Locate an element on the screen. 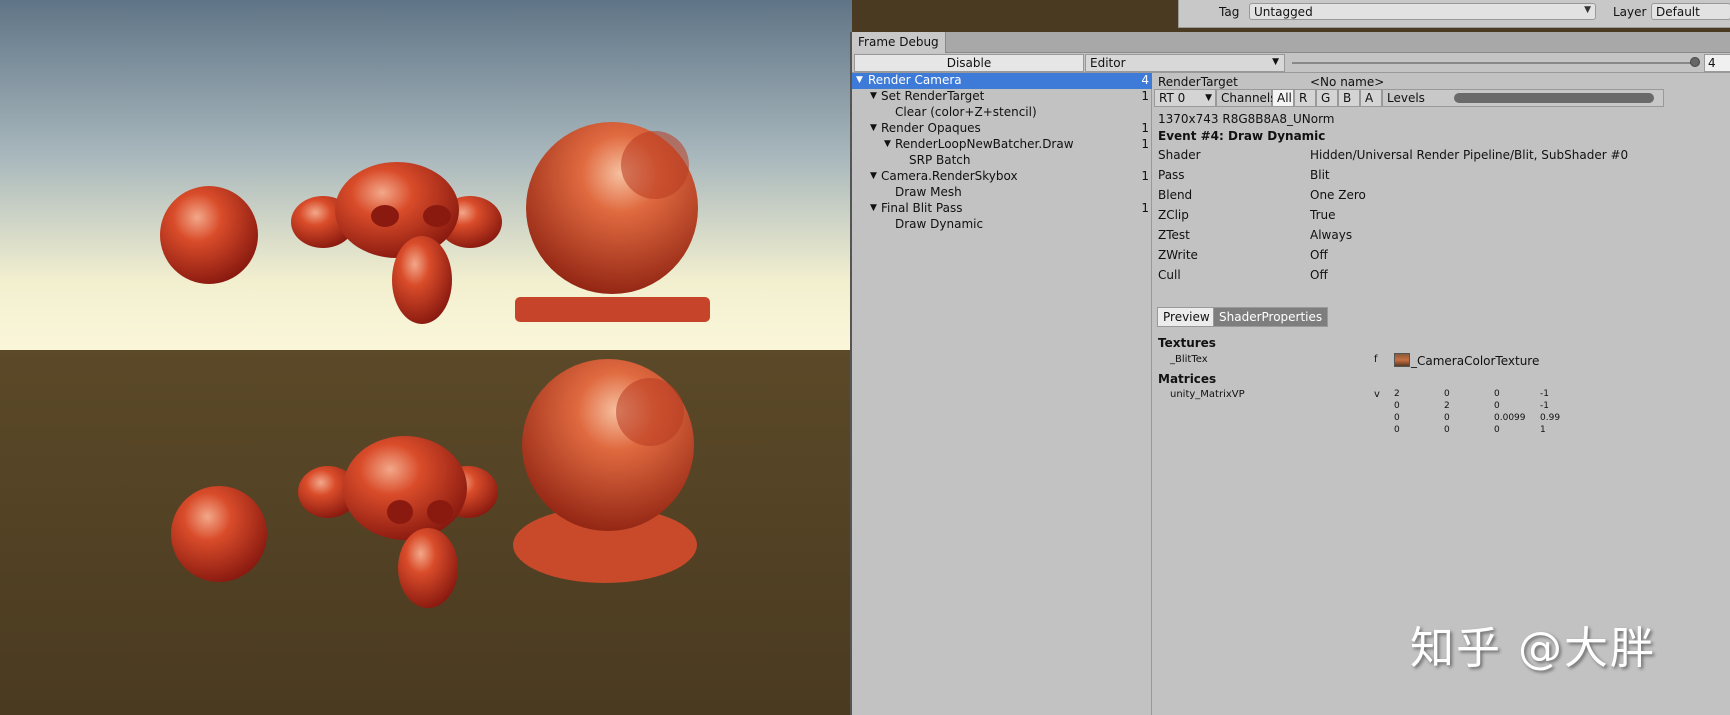 The image size is (1730, 715). tab-frame-debug: Frame Debug is located at coordinates (899, 42).